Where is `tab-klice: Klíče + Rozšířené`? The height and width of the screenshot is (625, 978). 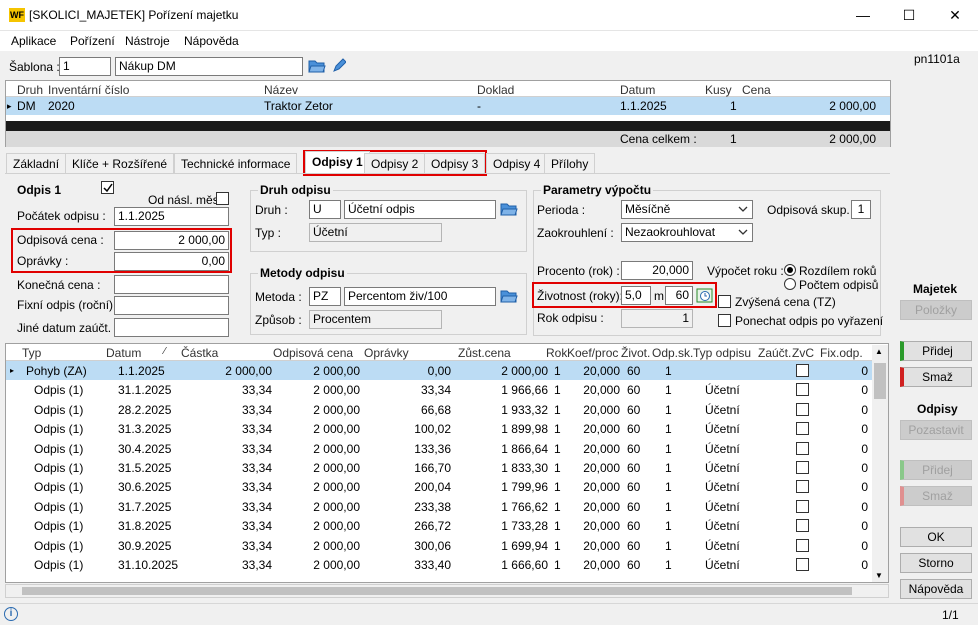 tab-klice: Klíče + Rozšířené is located at coordinates (120, 163).